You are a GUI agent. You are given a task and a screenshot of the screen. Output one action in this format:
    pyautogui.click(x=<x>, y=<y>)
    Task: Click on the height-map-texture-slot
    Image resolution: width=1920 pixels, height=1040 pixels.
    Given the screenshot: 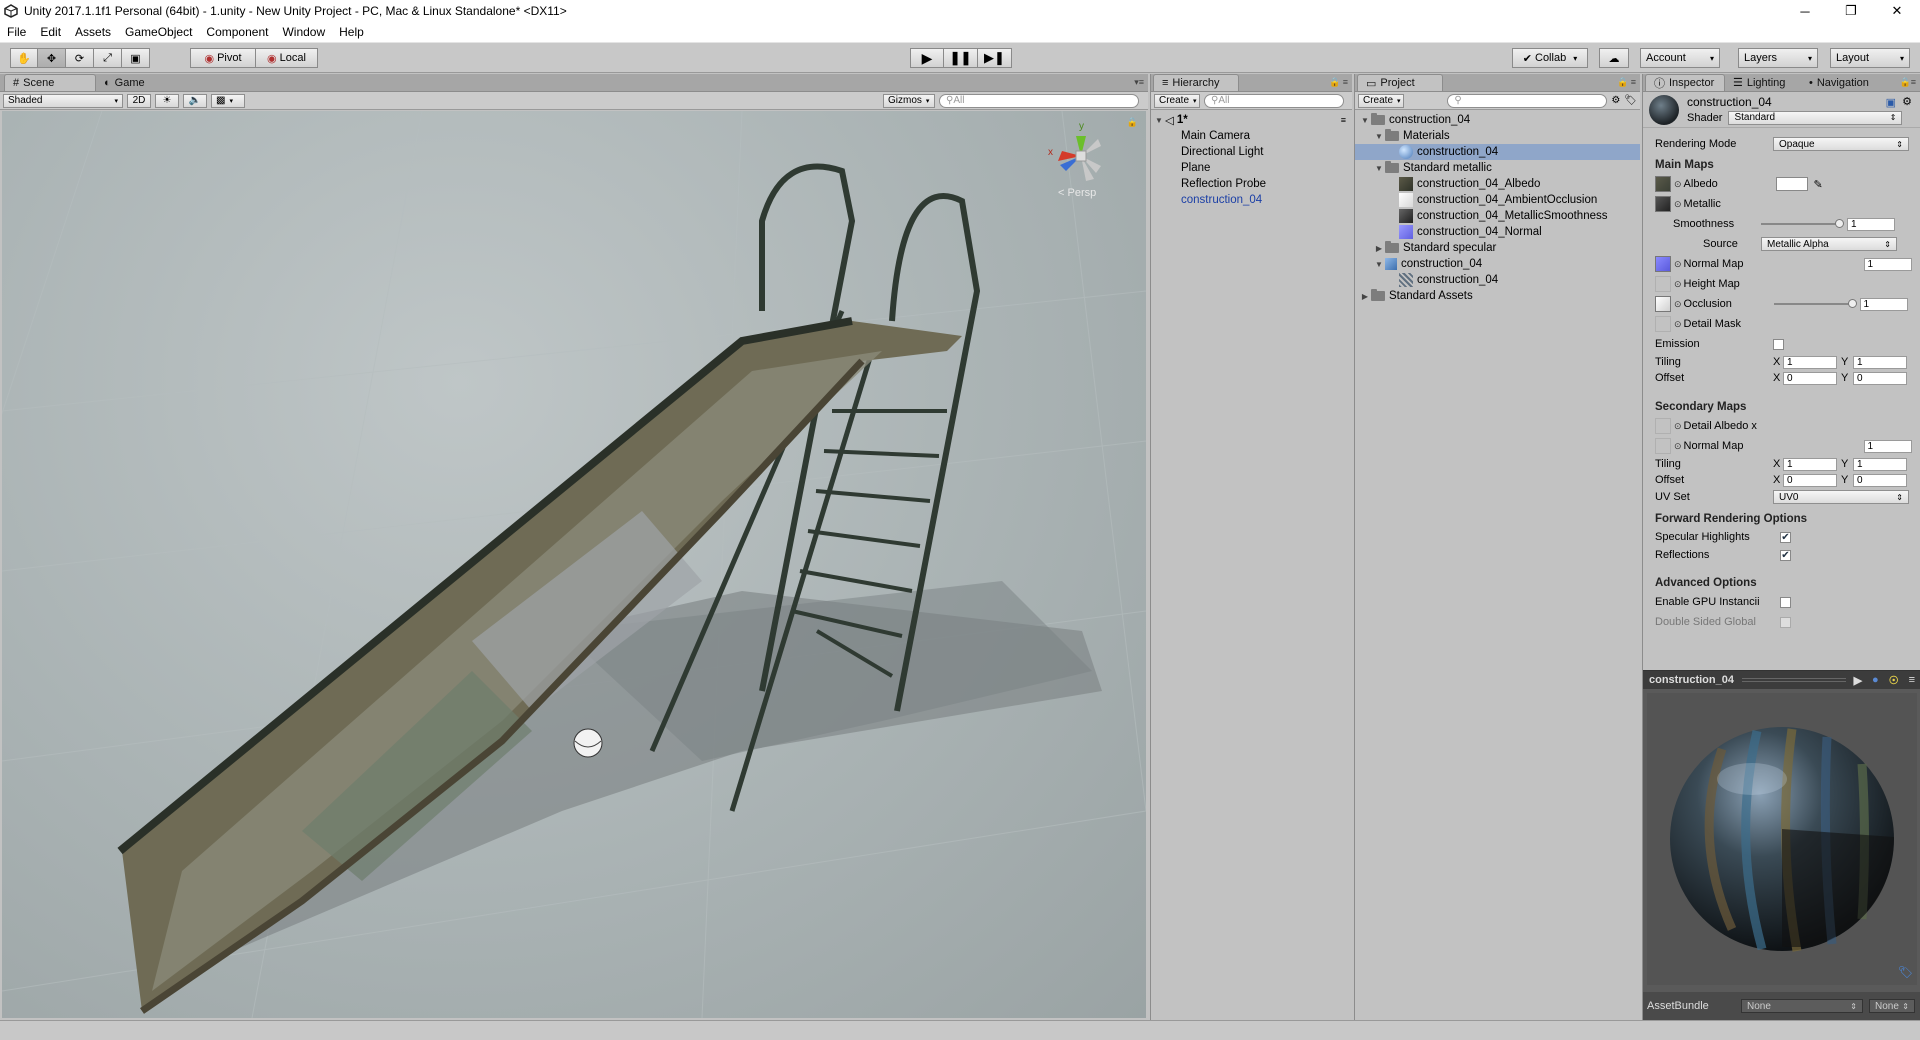 What is the action you would take?
    pyautogui.click(x=1663, y=284)
    